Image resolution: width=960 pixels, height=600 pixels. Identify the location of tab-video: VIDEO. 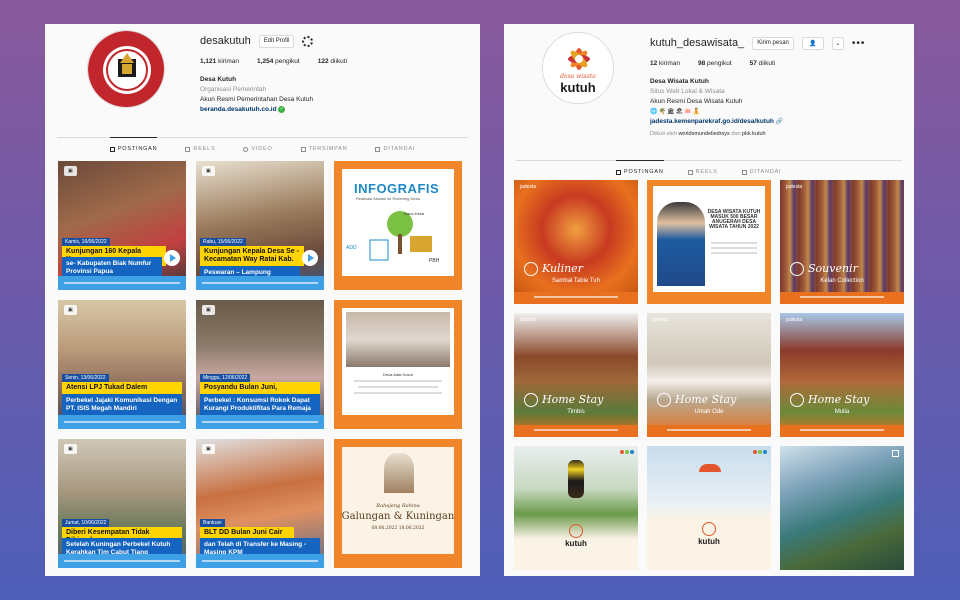
(257, 145).